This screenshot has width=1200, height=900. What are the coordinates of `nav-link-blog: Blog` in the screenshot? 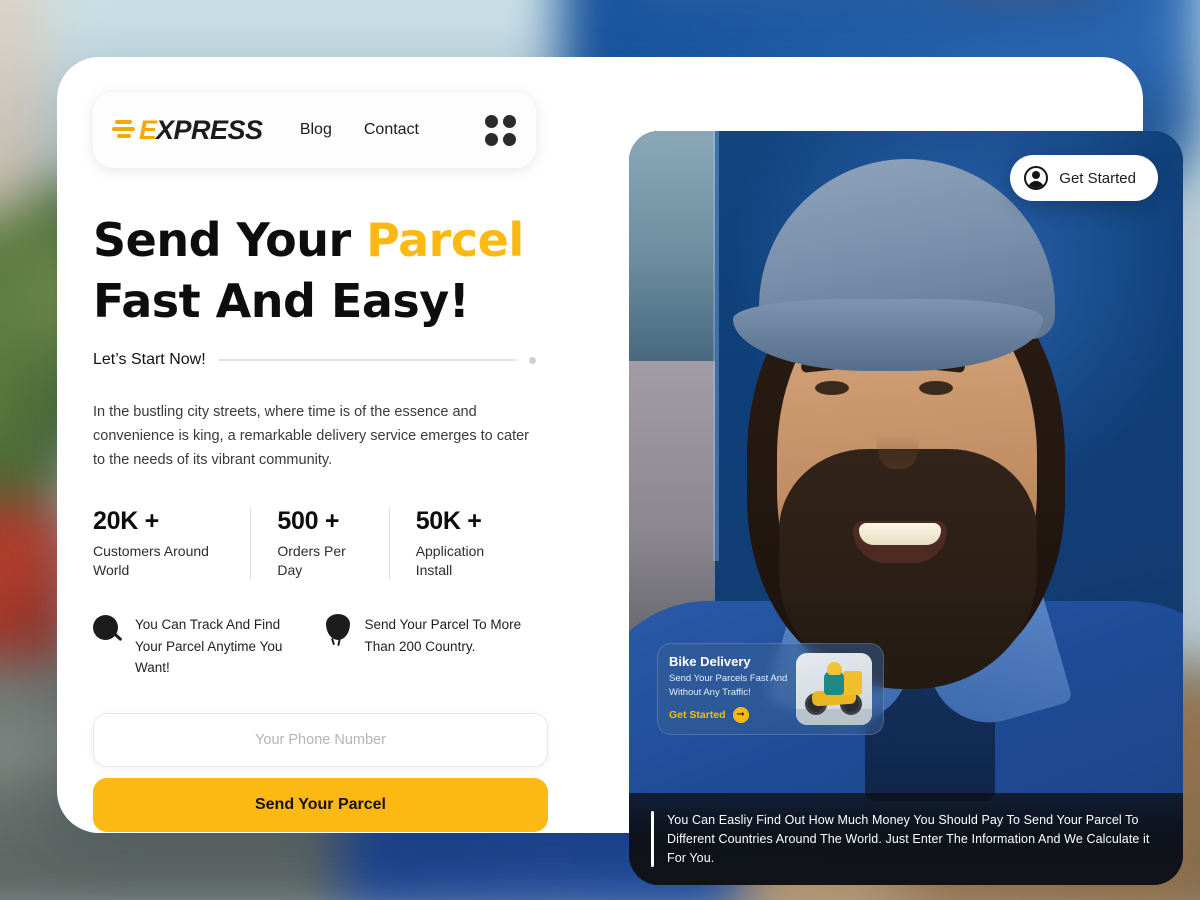 It's located at (316, 130).